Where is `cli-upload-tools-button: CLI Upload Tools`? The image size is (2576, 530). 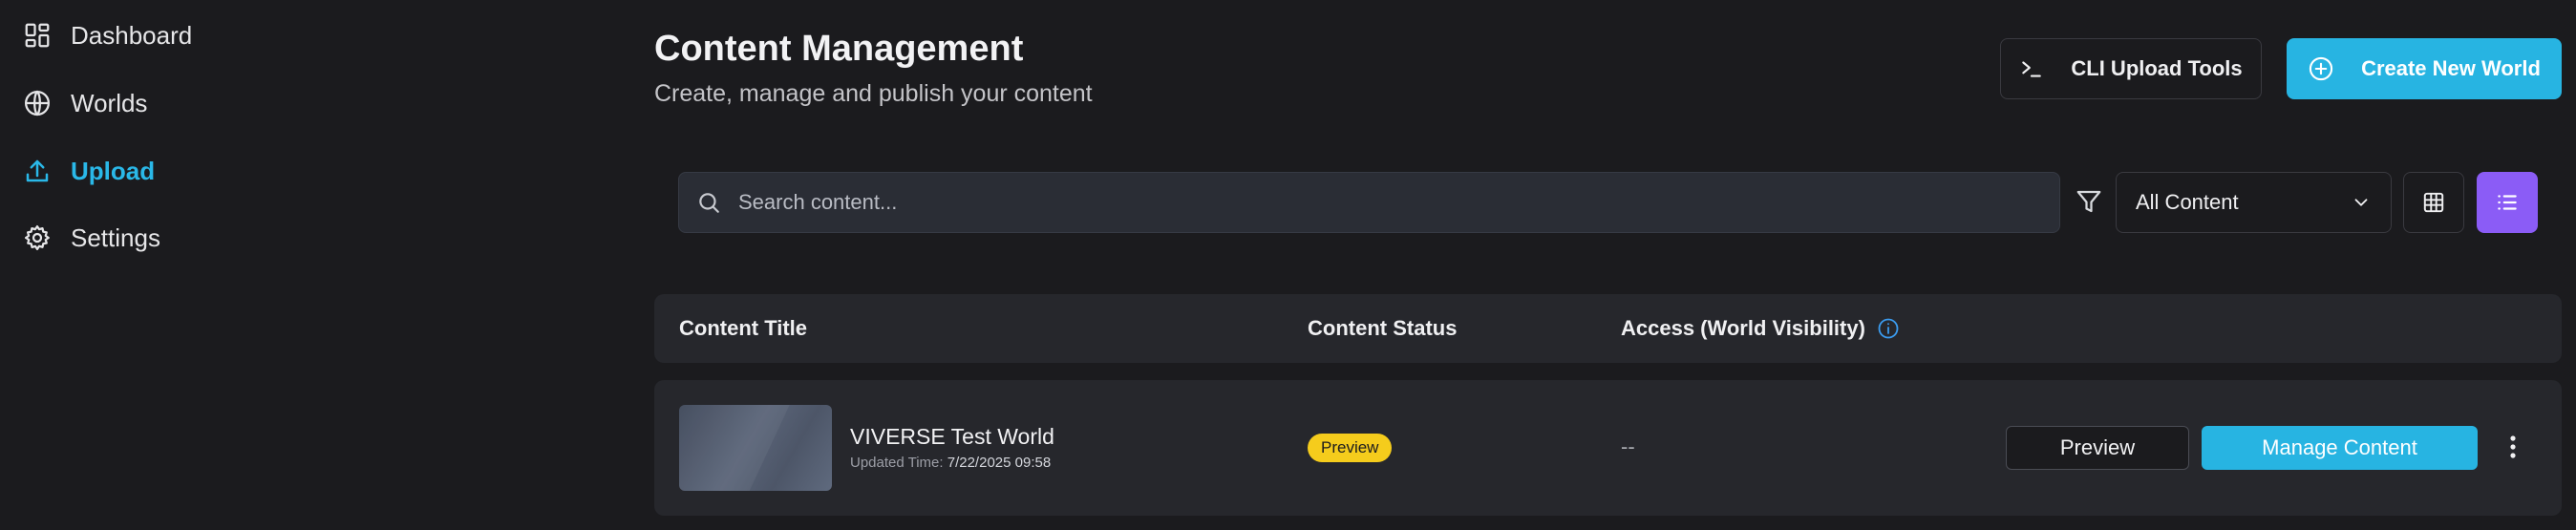 cli-upload-tools-button: CLI Upload Tools is located at coordinates (2131, 69).